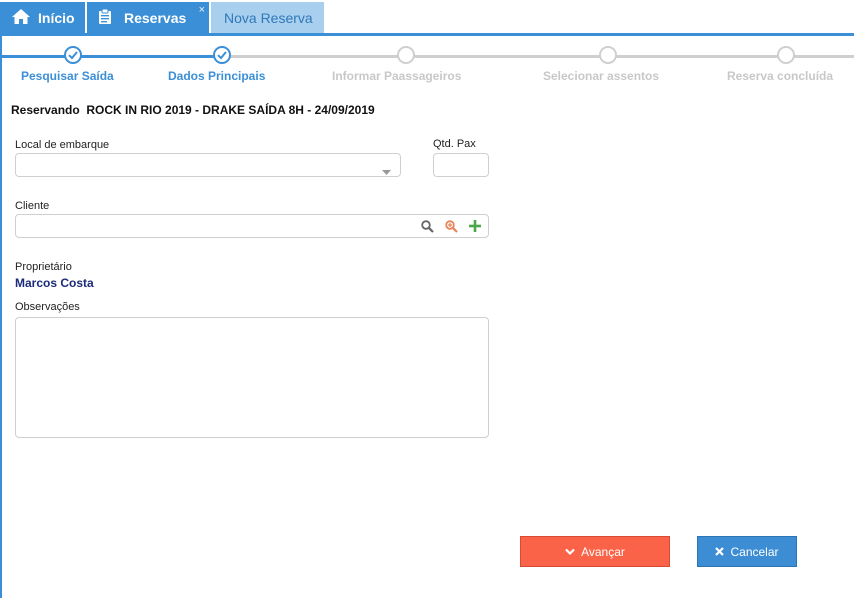 This screenshot has width=854, height=598. What do you see at coordinates (56, 17) in the screenshot?
I see `tab-inicio-label: Início` at bounding box center [56, 17].